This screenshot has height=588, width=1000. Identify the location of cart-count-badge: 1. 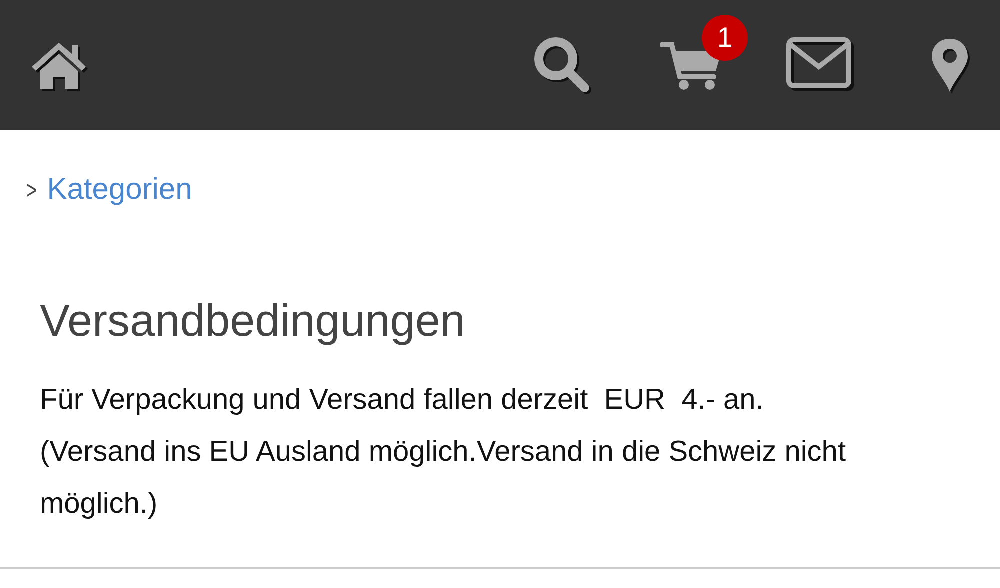
(725, 38).